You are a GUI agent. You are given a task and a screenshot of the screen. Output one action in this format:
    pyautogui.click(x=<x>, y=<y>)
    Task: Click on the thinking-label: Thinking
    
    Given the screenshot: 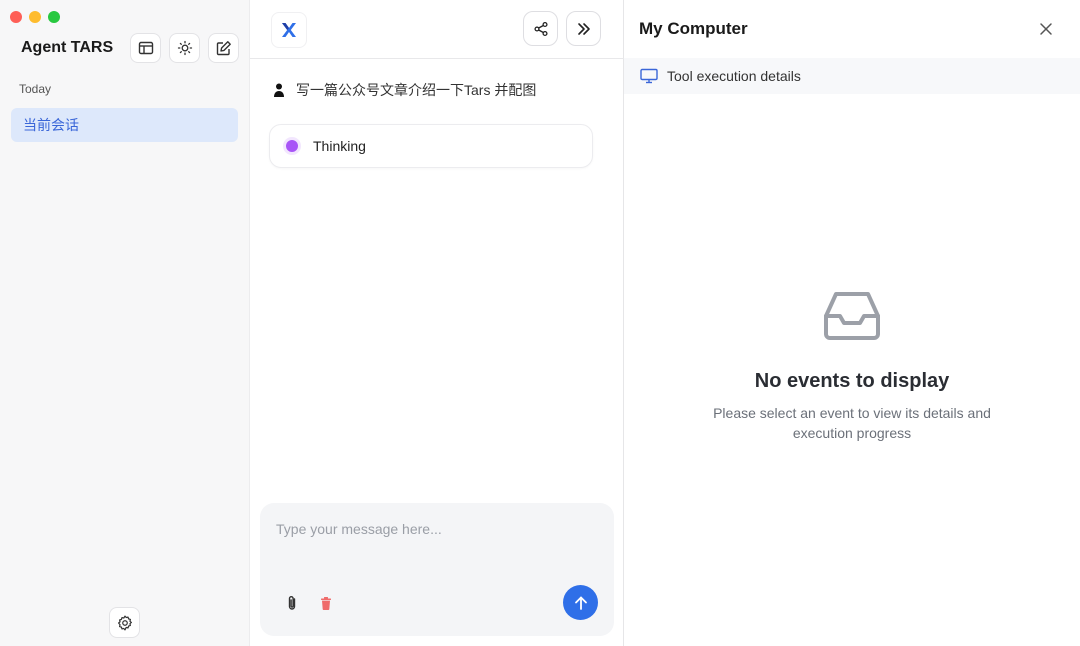 What is the action you would take?
    pyautogui.click(x=339, y=146)
    